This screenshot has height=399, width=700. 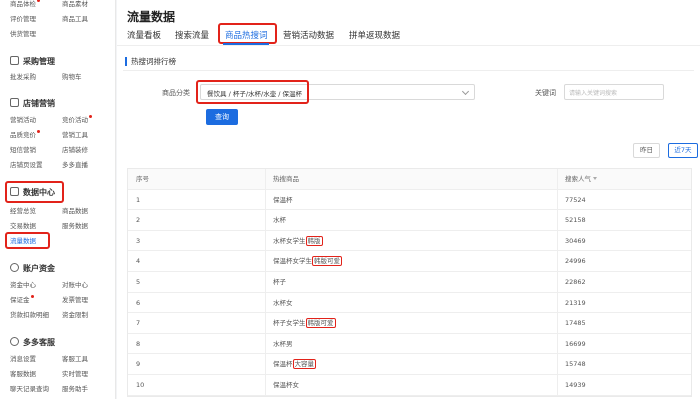 I want to click on row-popularity: 22862, so click(x=575, y=281).